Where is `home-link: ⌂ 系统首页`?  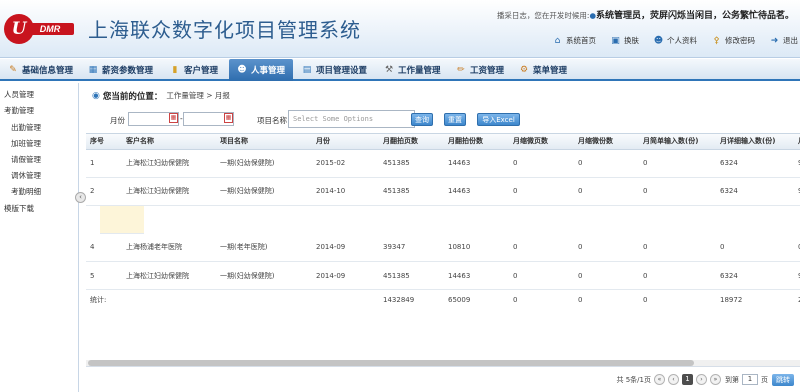 home-link: ⌂ 系统首页 is located at coordinates (574, 40).